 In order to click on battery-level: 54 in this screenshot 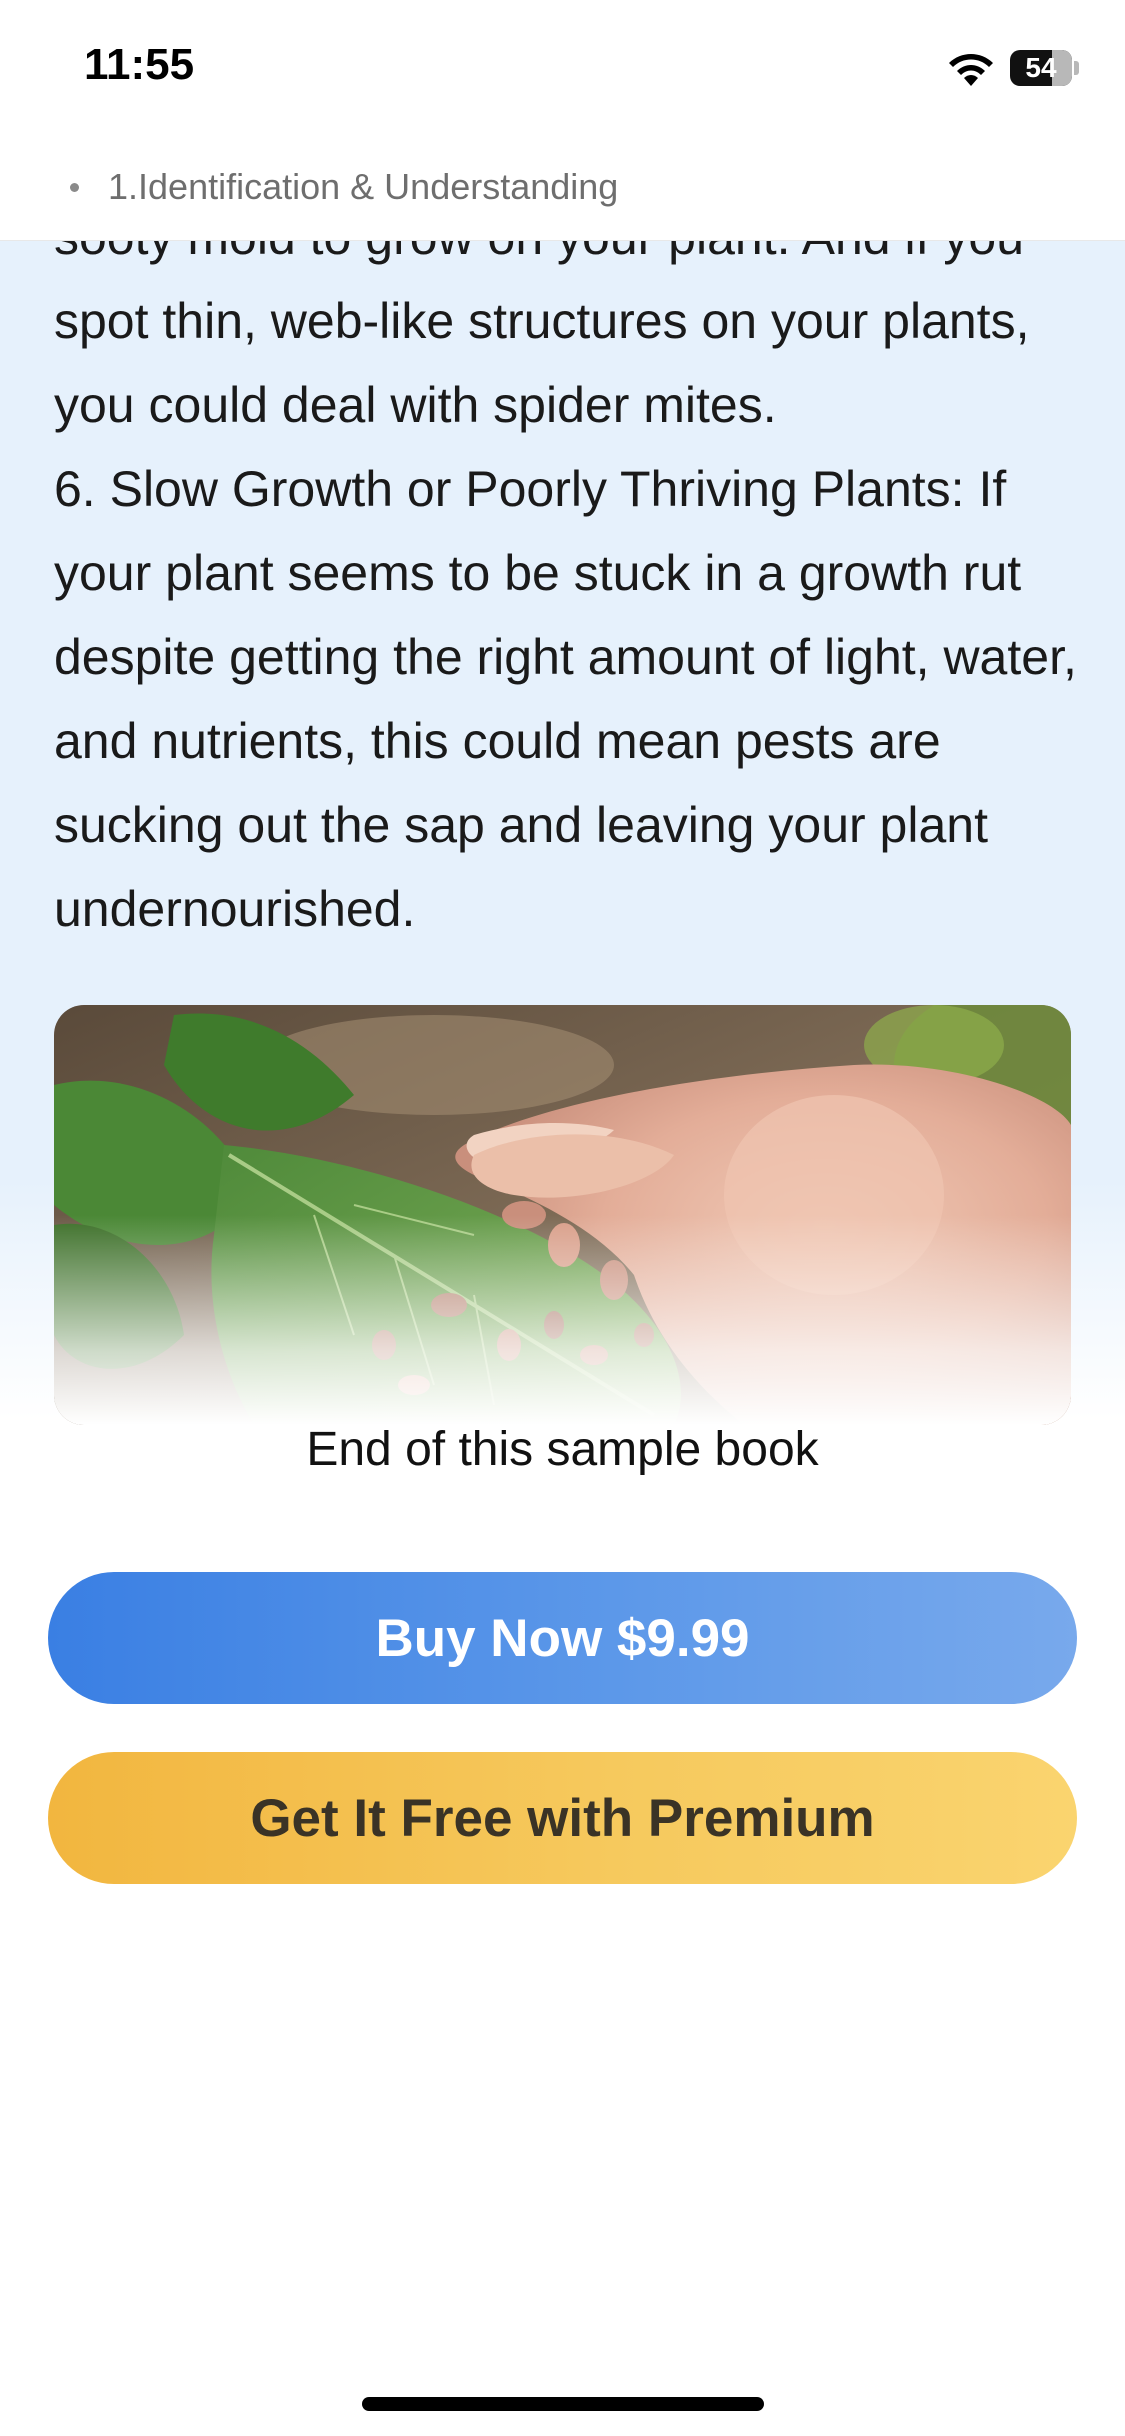, I will do `click(1041, 67)`.